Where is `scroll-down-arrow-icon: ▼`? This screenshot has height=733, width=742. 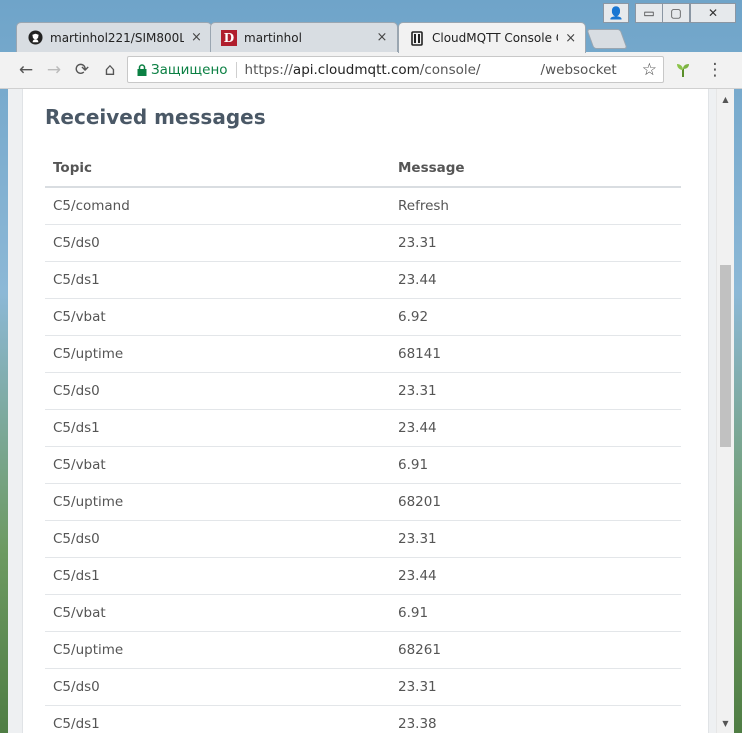 scroll-down-arrow-icon: ▼ is located at coordinates (725, 723).